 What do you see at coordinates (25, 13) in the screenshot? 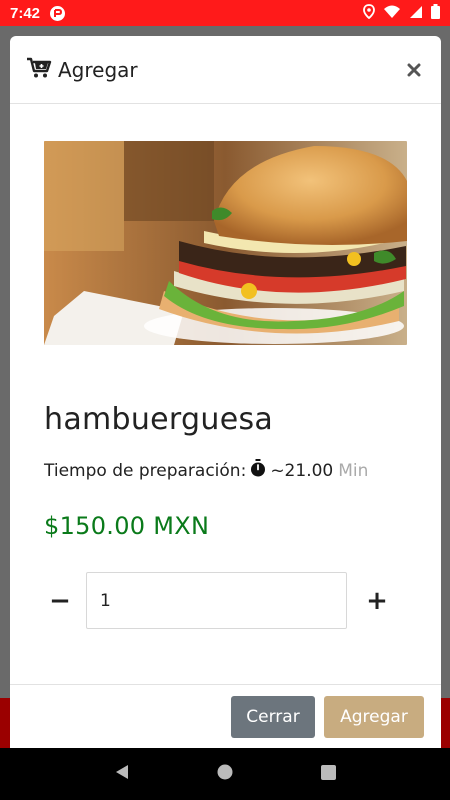
I see `status-time: 7:42` at bounding box center [25, 13].